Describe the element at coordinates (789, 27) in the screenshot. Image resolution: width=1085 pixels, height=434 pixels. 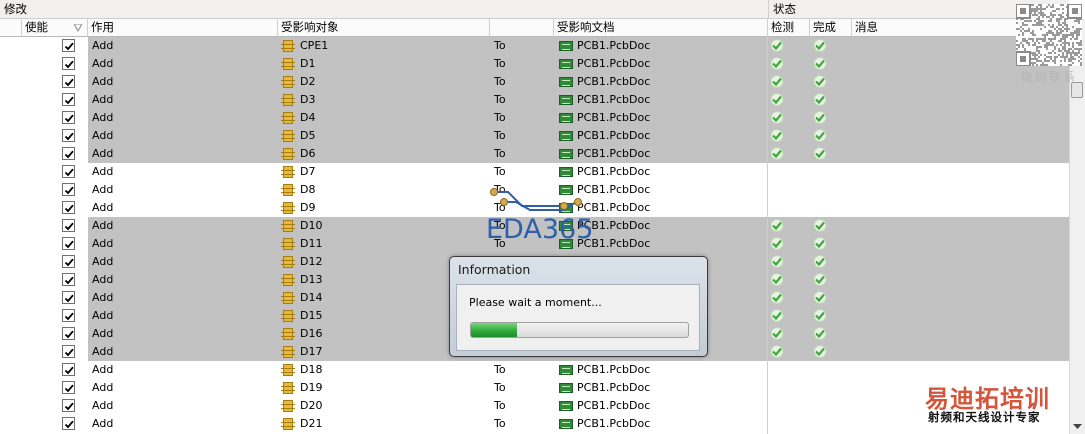
I see `column-header-check: 检测` at that location.